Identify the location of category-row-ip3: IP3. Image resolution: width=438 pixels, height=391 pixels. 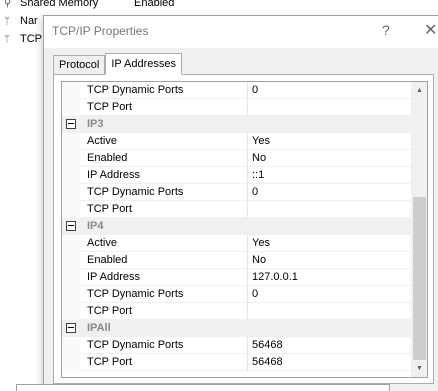
(236, 124).